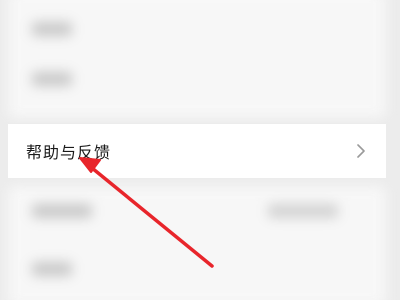 The image size is (400, 300). Describe the element at coordinates (69, 152) in the screenshot. I see `help-feedback-label: 帮助与反馈` at that location.